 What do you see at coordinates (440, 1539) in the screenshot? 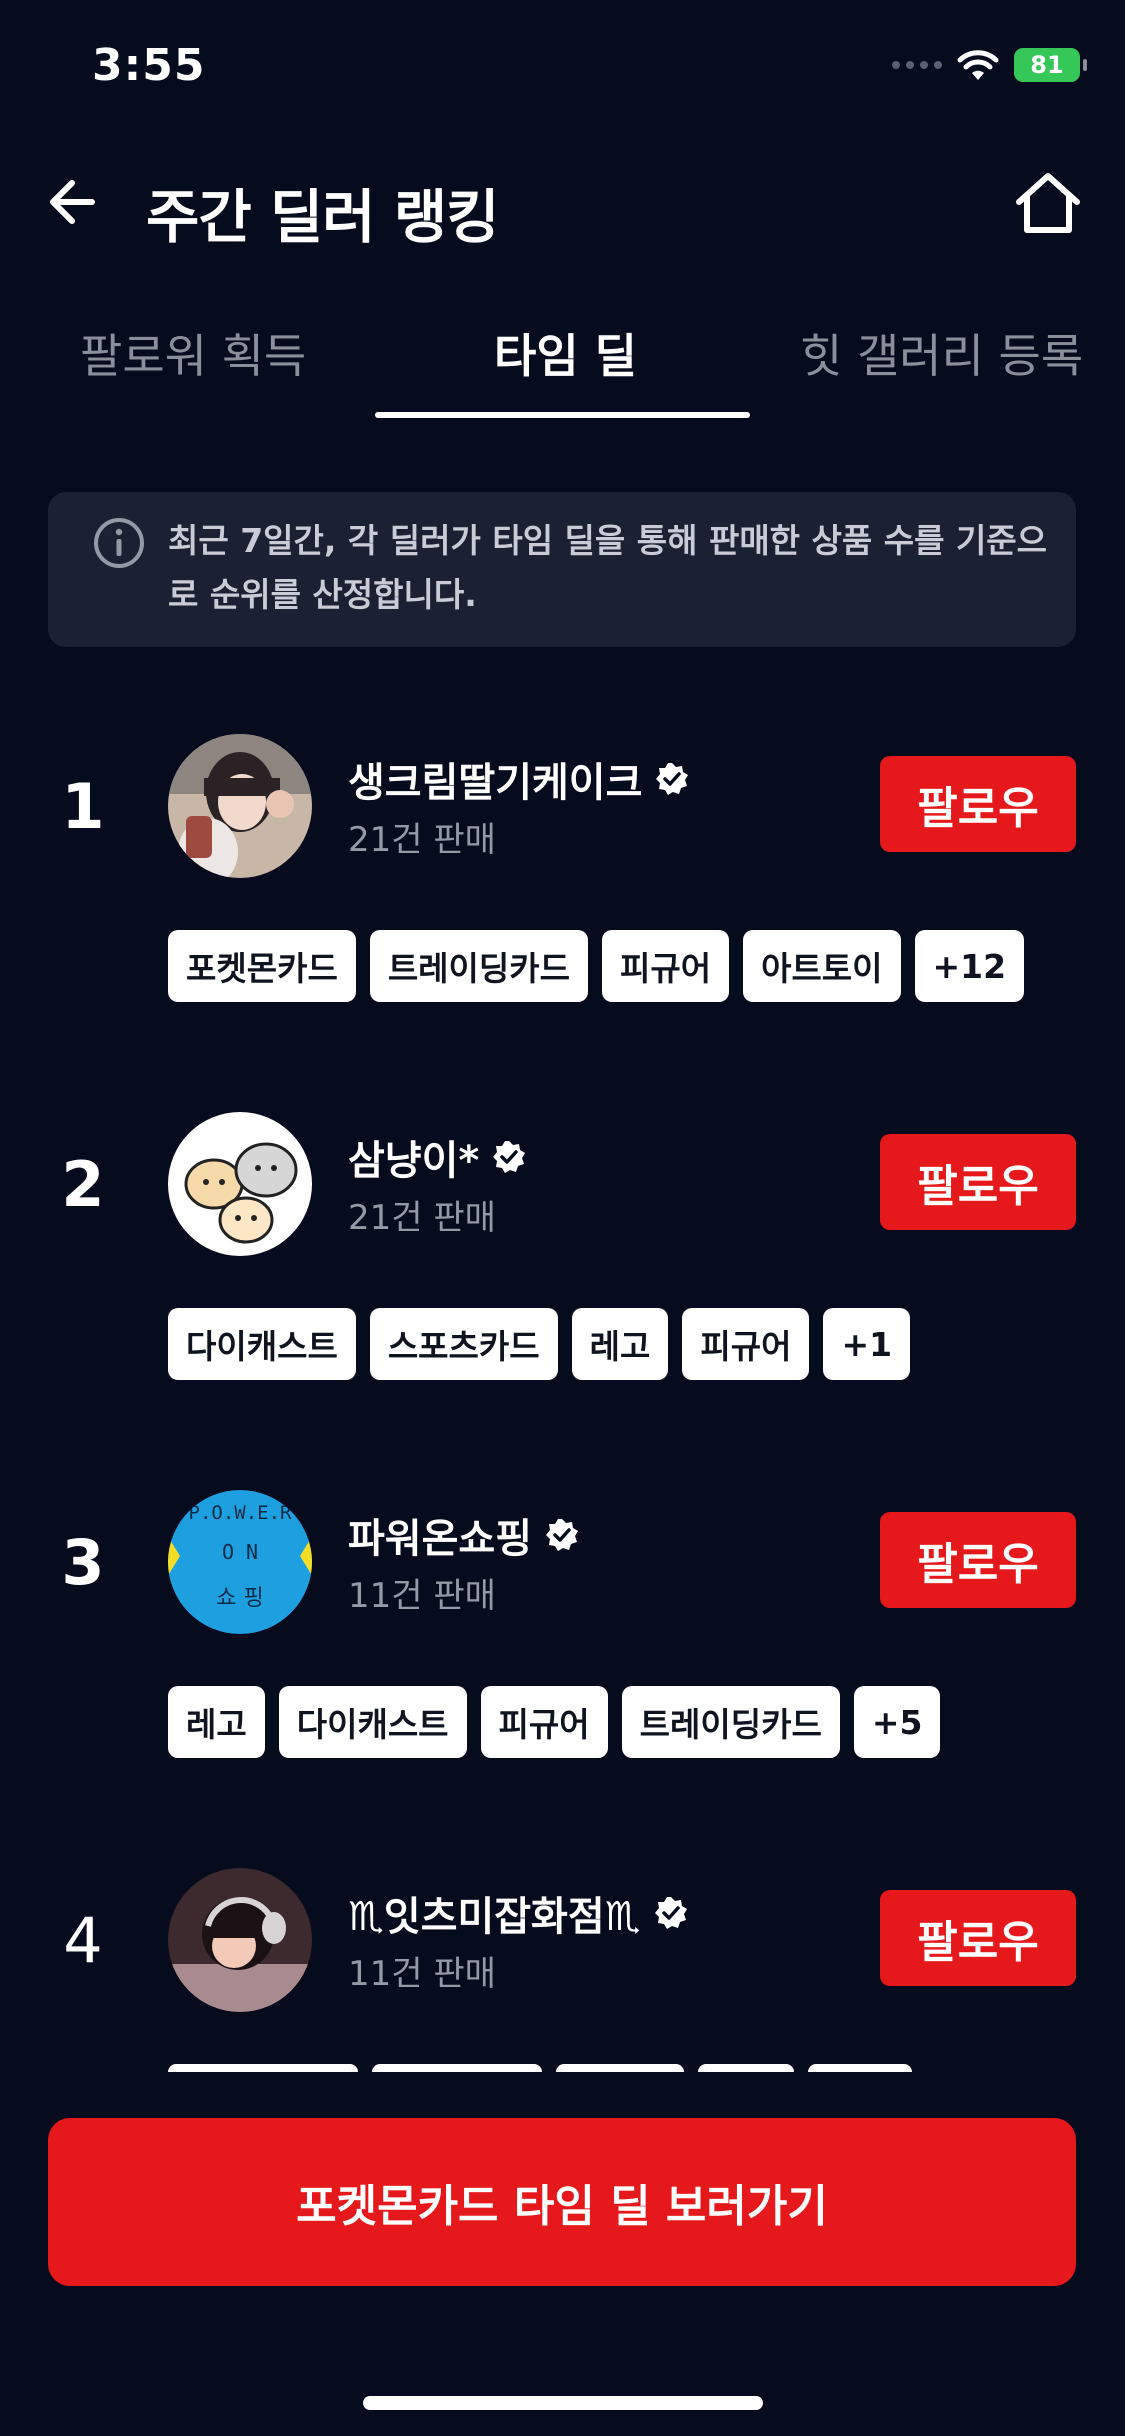
I see `dealer-name-text: 파워온쇼핑` at bounding box center [440, 1539].